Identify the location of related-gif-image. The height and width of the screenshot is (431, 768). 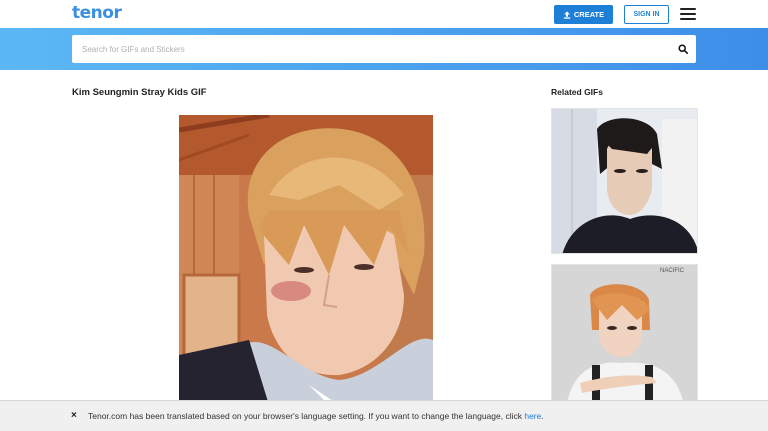
(624, 181).